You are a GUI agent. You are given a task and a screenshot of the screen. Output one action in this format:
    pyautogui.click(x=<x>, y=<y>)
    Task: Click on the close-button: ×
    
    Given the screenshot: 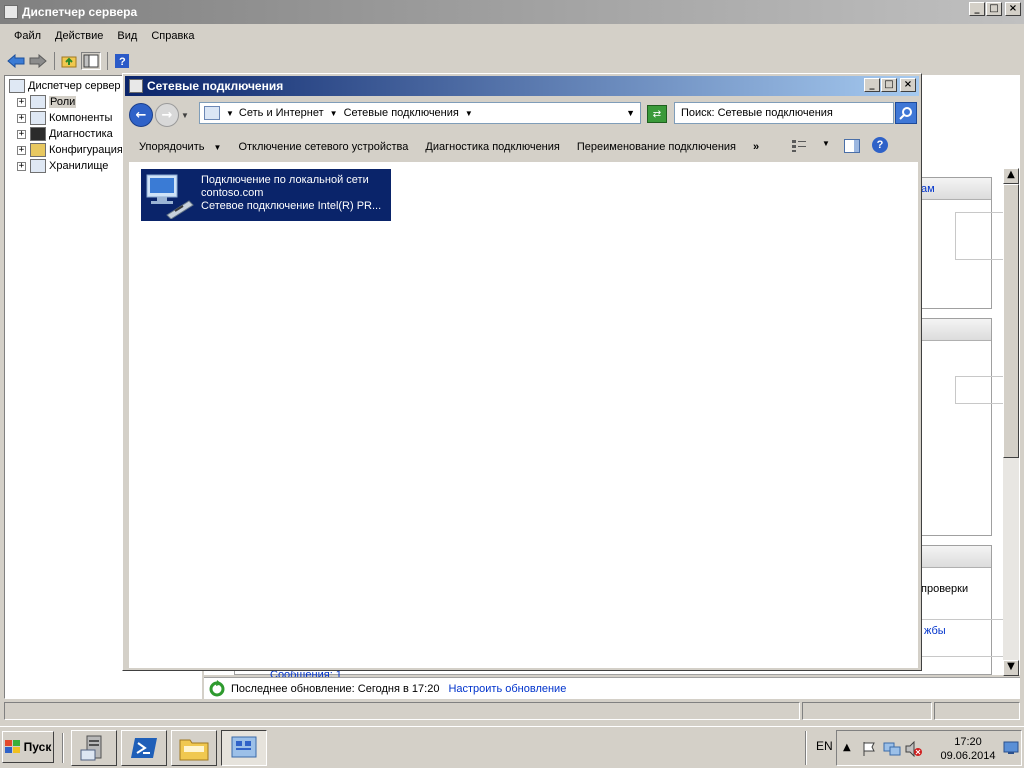 What is the action you would take?
    pyautogui.click(x=1013, y=9)
    